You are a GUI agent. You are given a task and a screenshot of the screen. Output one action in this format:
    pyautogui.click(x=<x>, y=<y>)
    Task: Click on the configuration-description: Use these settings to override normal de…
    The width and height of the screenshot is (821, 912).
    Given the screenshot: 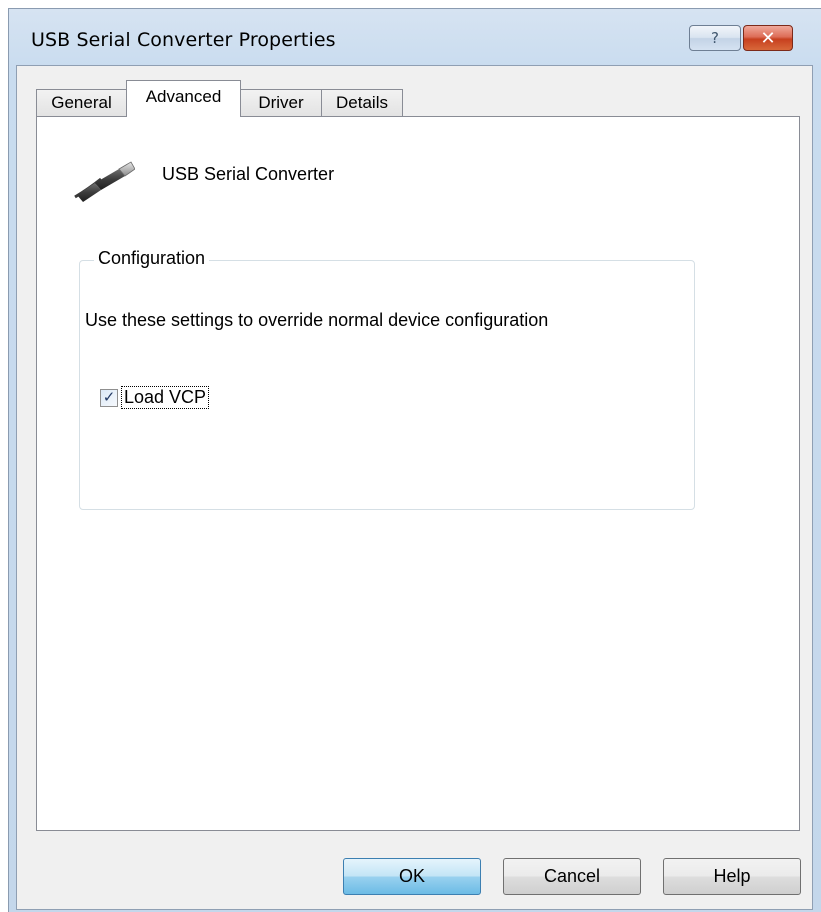 What is the action you would take?
    pyautogui.click(x=317, y=320)
    